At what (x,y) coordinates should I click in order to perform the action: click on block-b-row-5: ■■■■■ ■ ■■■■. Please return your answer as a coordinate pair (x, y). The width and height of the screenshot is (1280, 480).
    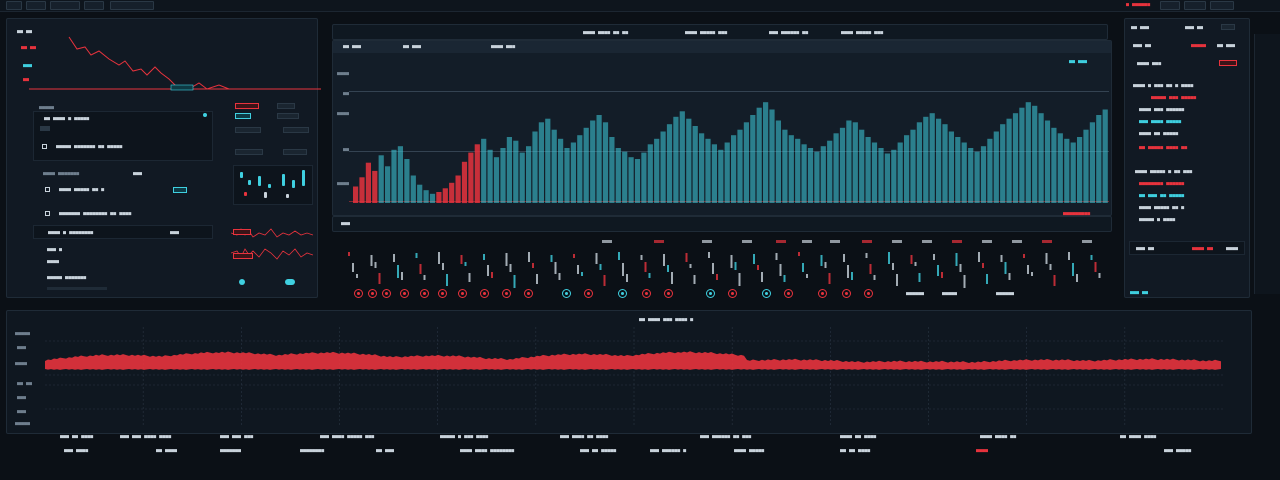
    Looking at the image, I should click on (1157, 220).